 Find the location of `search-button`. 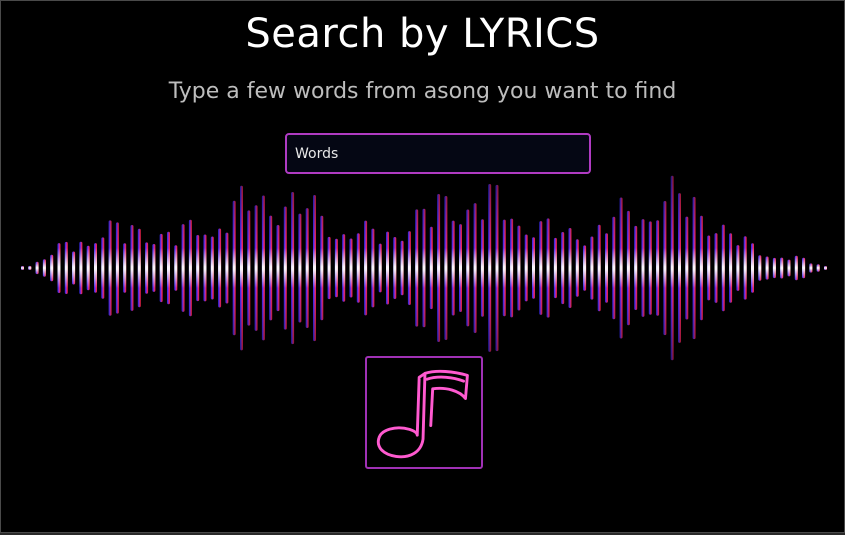

search-button is located at coordinates (424, 412).